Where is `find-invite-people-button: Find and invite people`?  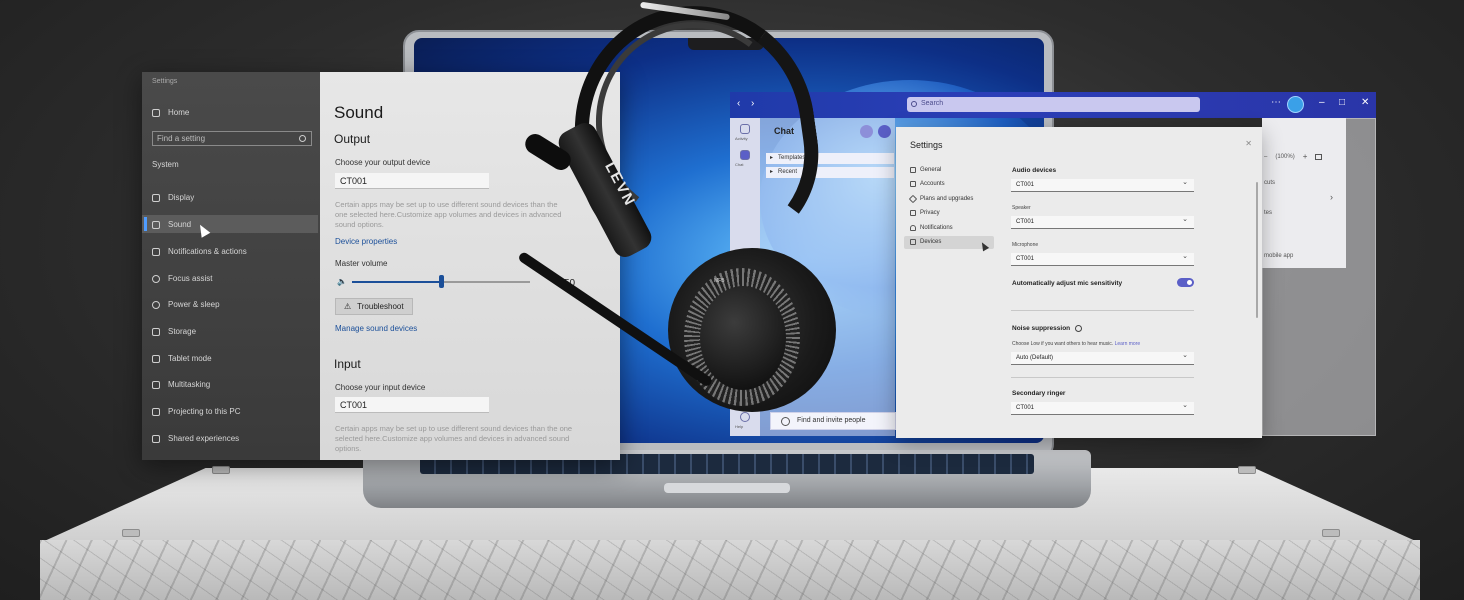
find-invite-people-button: Find and invite people is located at coordinates (833, 421).